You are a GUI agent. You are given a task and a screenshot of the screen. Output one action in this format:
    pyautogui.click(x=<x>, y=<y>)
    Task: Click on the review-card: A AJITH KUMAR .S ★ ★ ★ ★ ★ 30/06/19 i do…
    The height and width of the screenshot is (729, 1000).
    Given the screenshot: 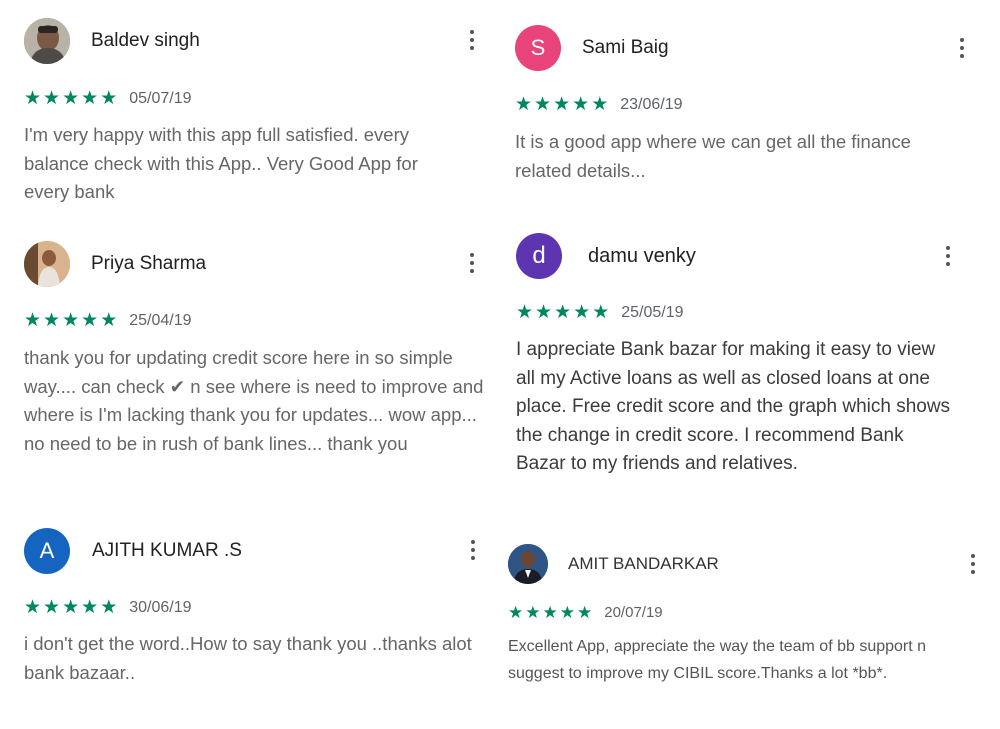 What is the action you would take?
    pyautogui.click(x=259, y=612)
    